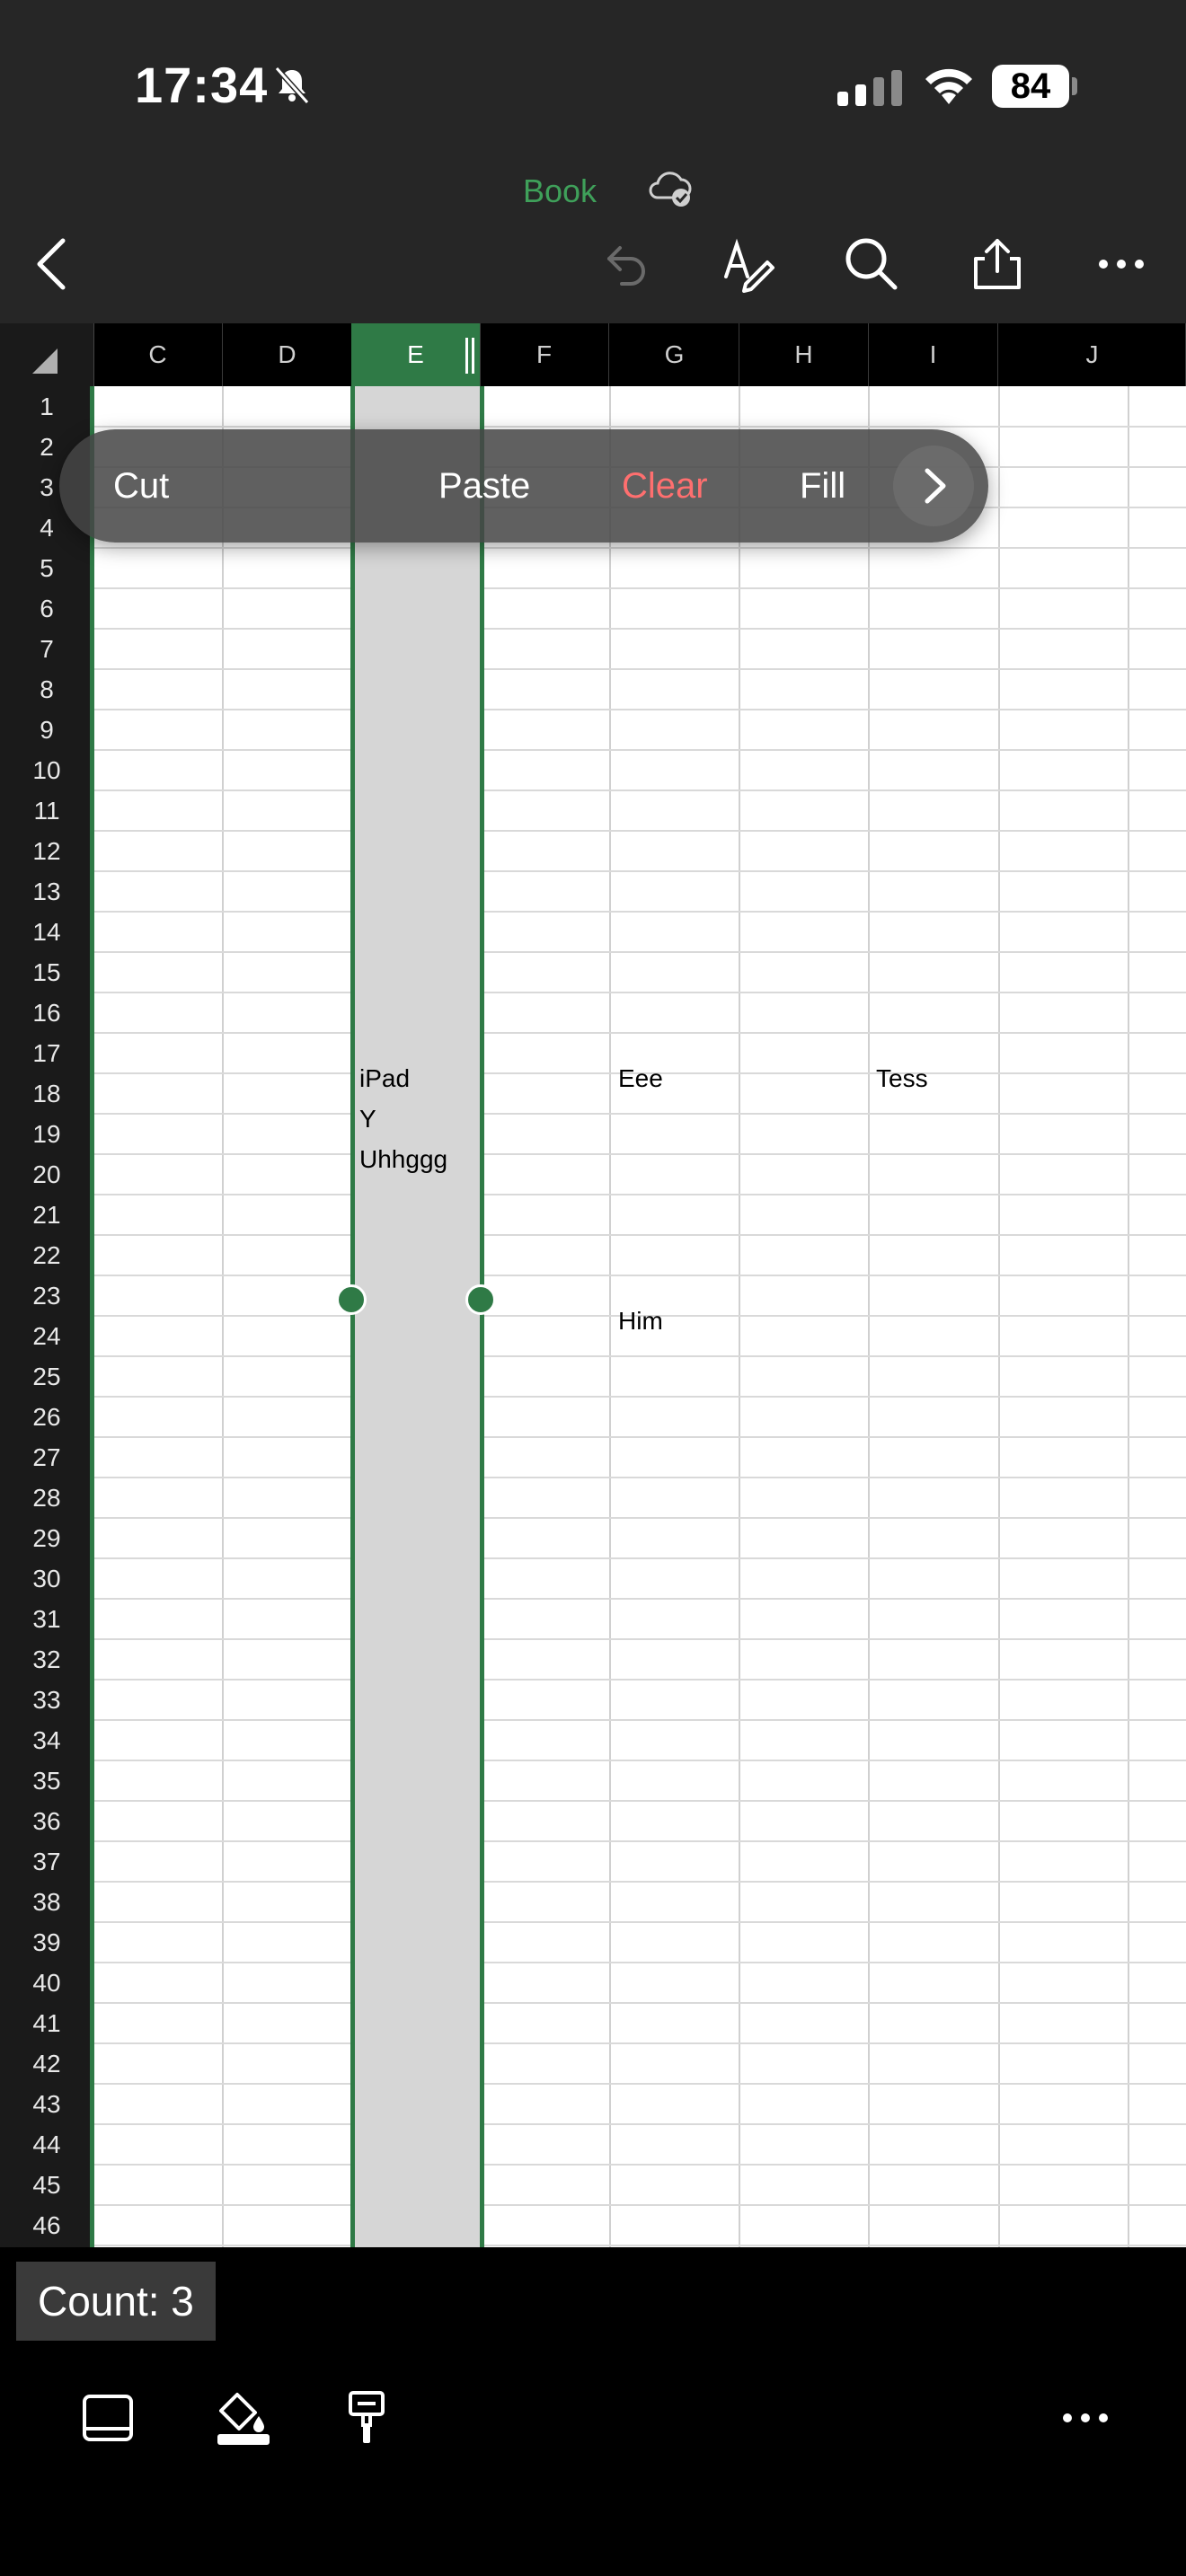 This screenshot has width=1186, height=2576. Describe the element at coordinates (46, 1417) in the screenshot. I see `row-header-26: 26` at that location.